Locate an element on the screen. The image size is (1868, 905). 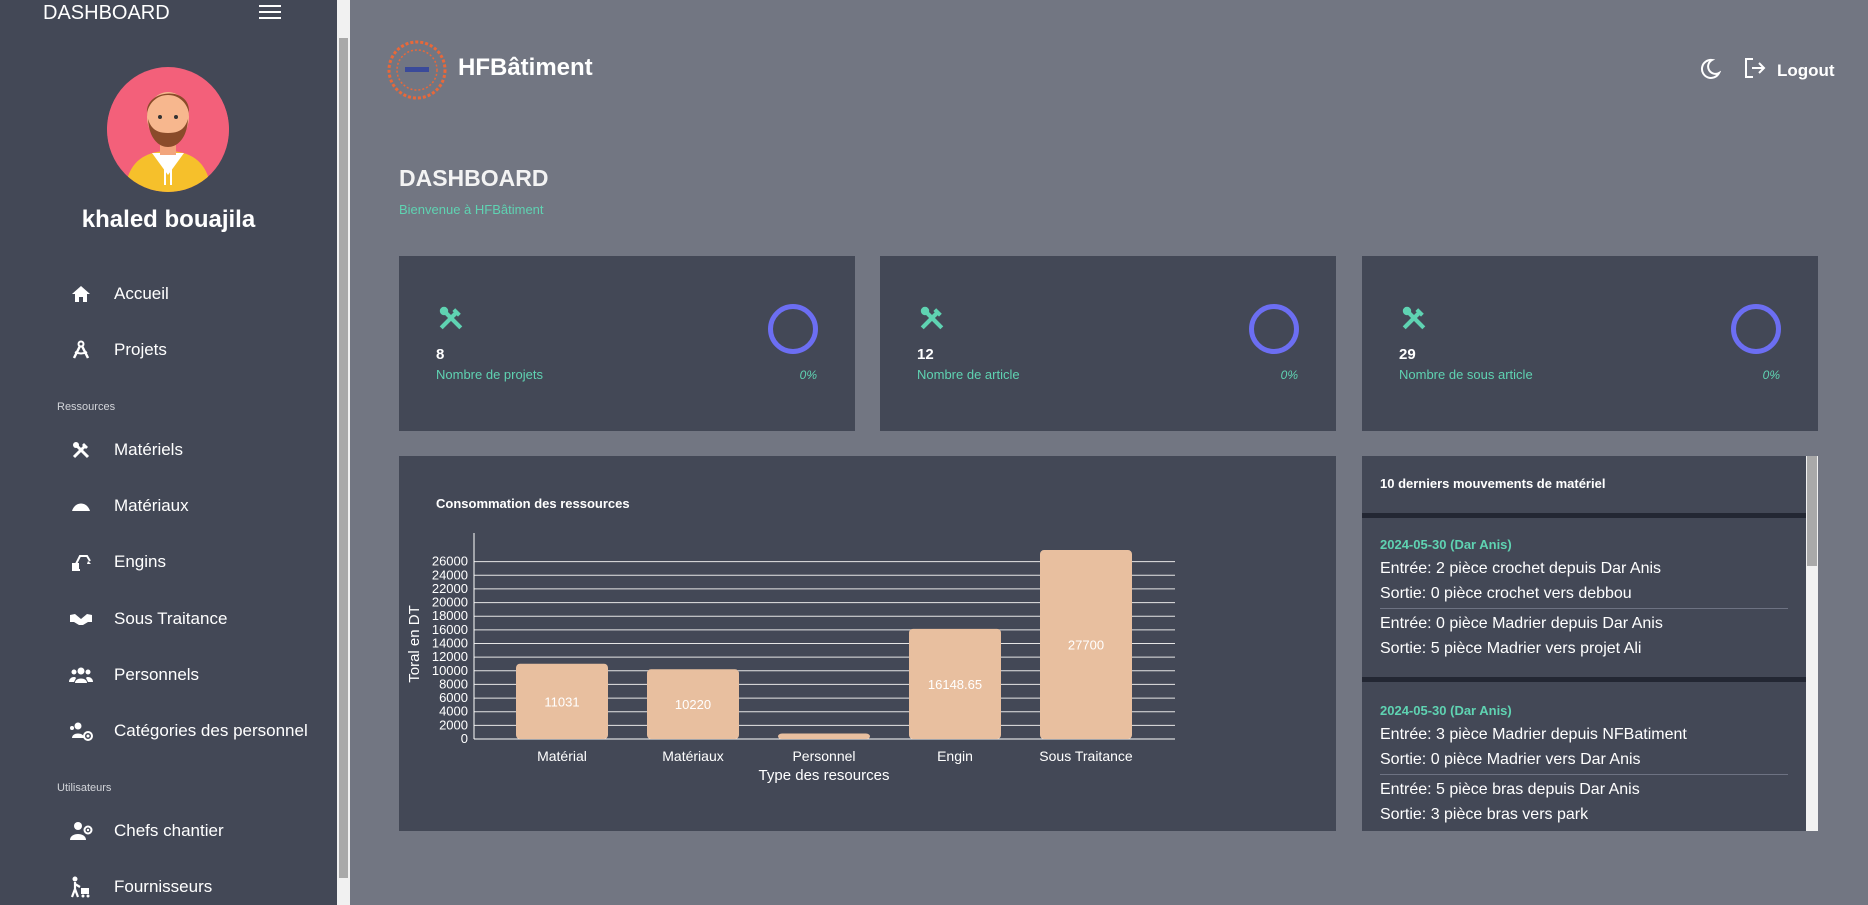
x-axis-label: Type des resources is located at coordinates (824, 775).